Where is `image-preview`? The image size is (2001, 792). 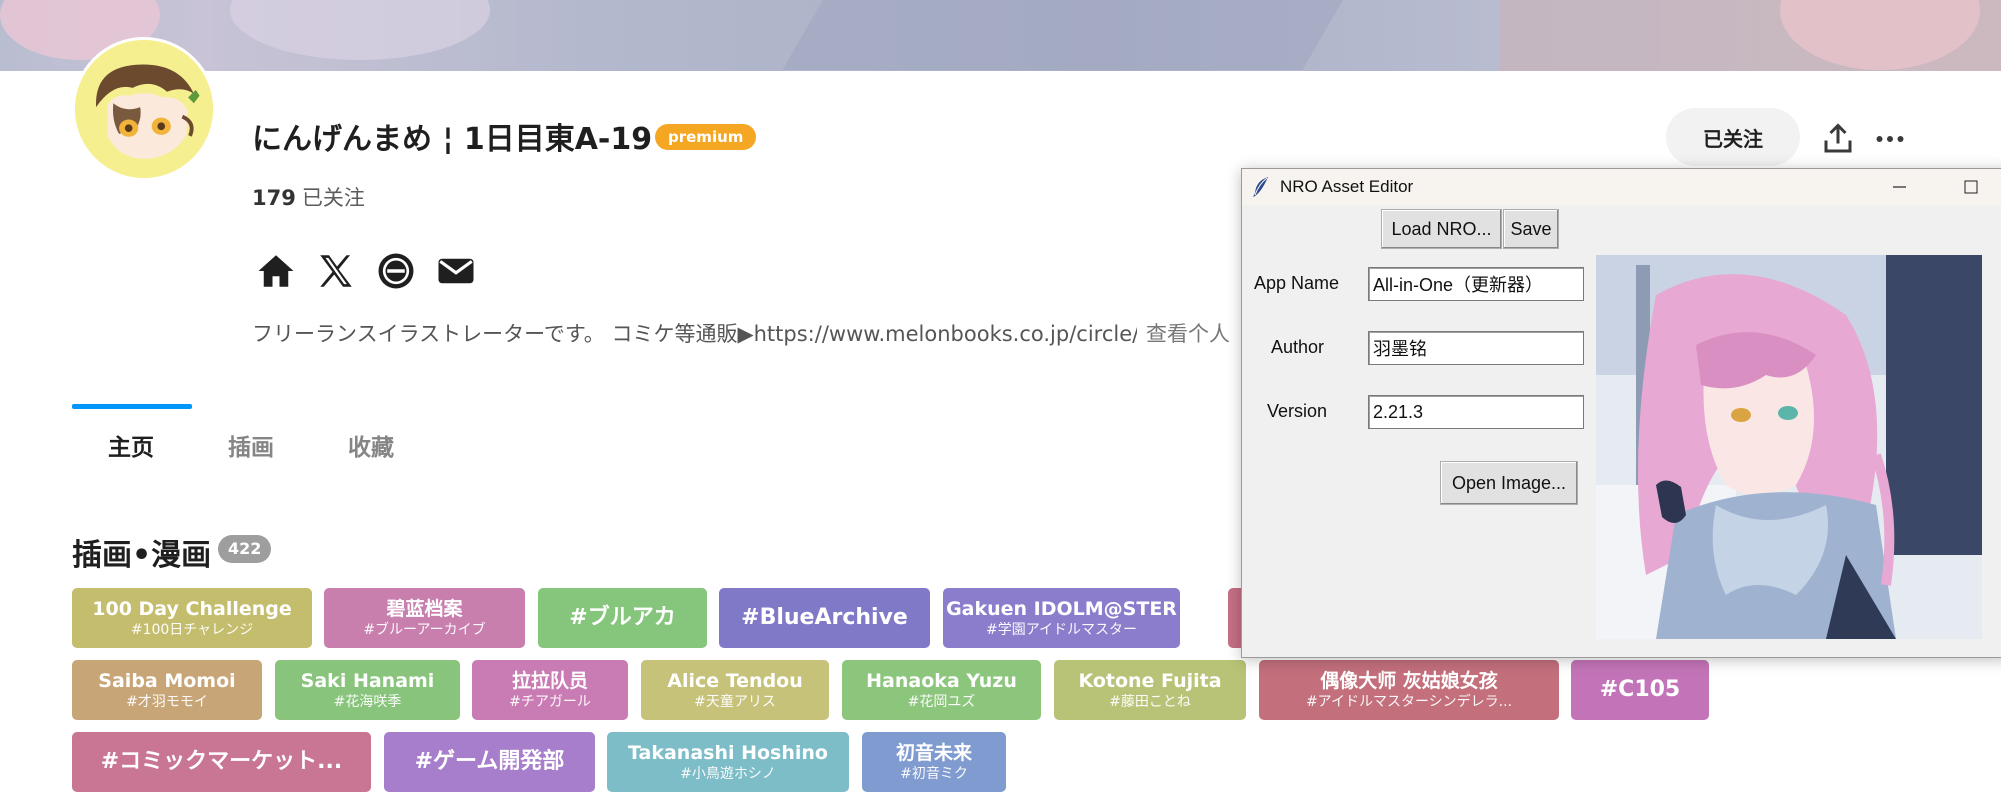
image-preview is located at coordinates (1789, 447).